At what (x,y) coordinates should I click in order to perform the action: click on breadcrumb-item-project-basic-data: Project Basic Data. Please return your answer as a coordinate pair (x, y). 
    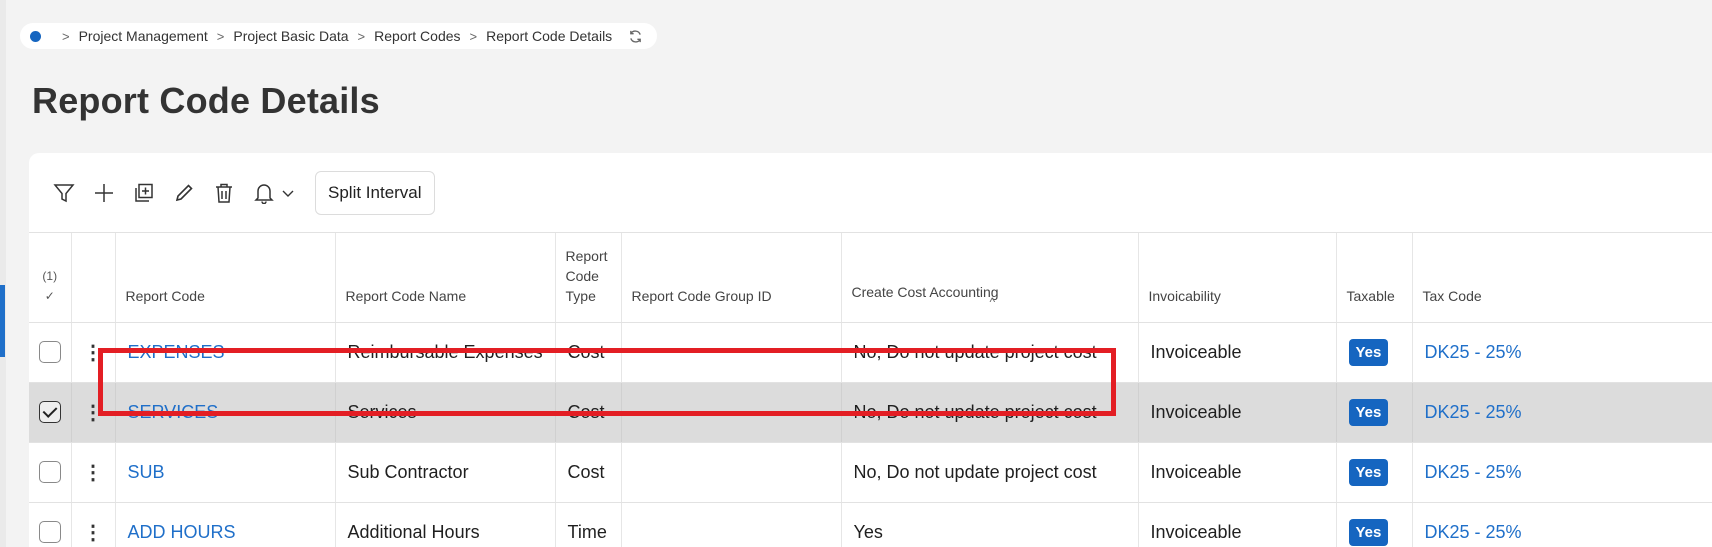
    Looking at the image, I should click on (290, 36).